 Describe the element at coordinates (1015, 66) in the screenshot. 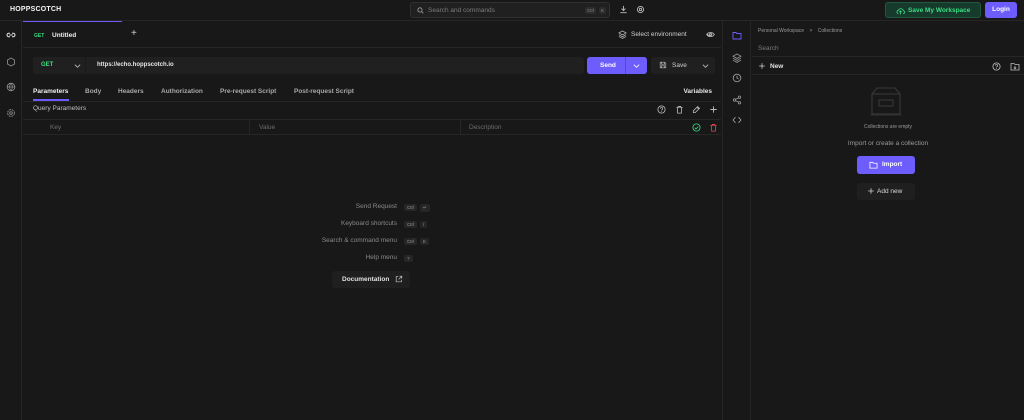

I see `folder-import-icon` at that location.